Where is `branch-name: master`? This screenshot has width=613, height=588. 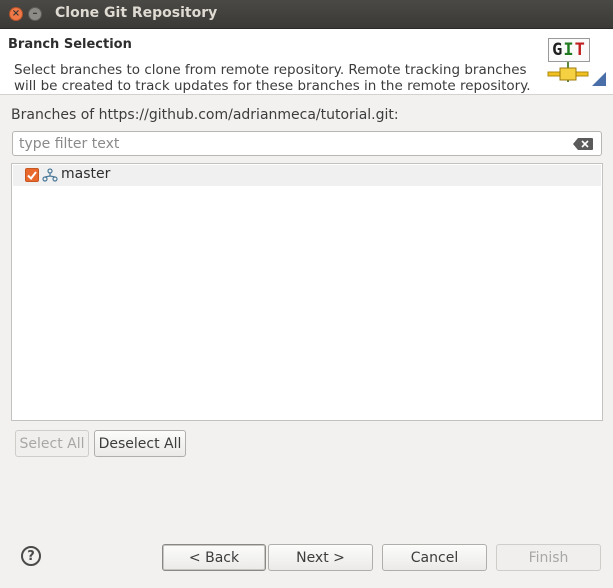
branch-name: master is located at coordinates (86, 174).